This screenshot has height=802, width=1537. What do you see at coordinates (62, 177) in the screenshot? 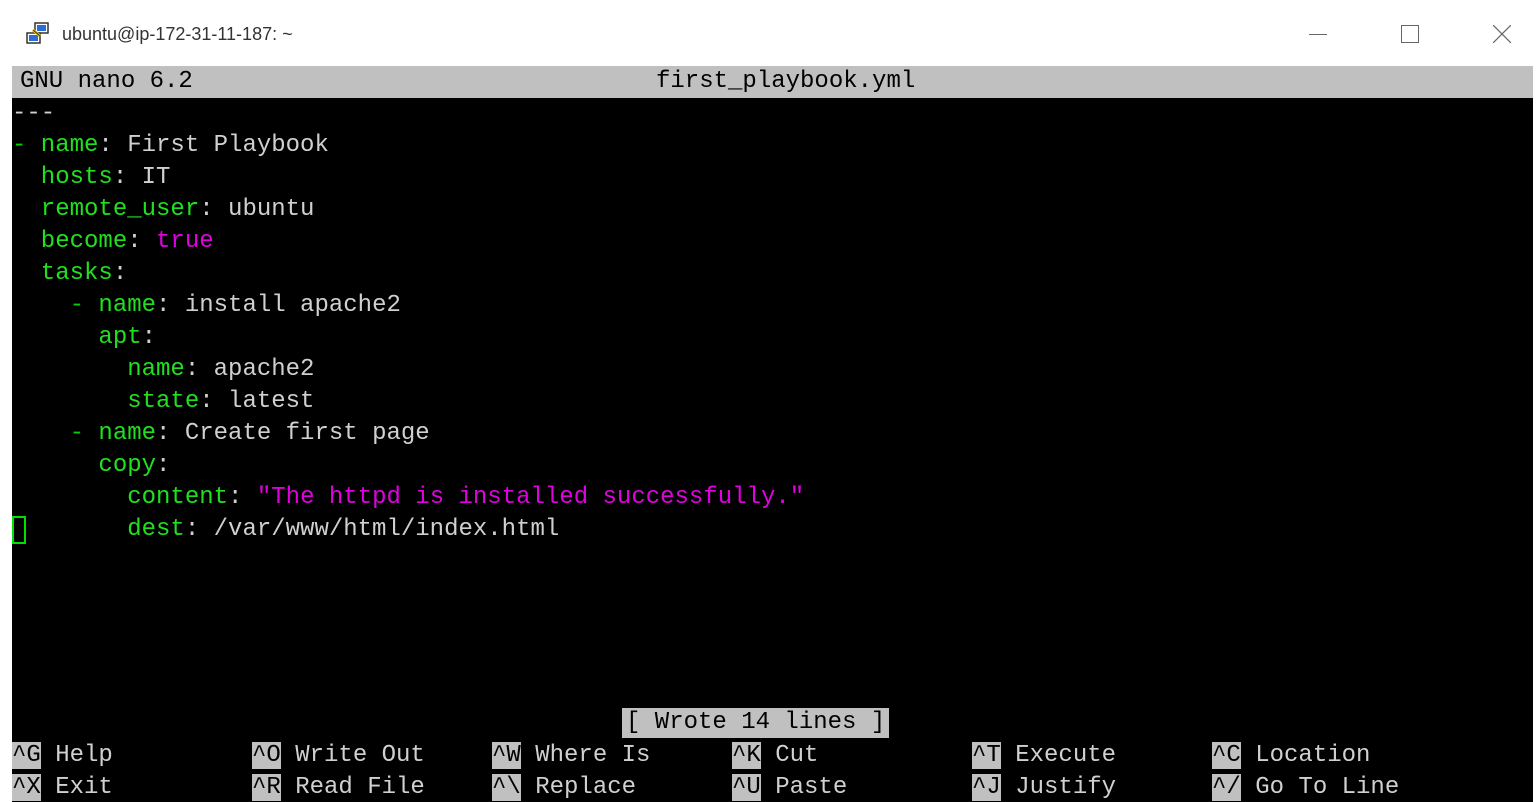
I see `code-token: hosts` at bounding box center [62, 177].